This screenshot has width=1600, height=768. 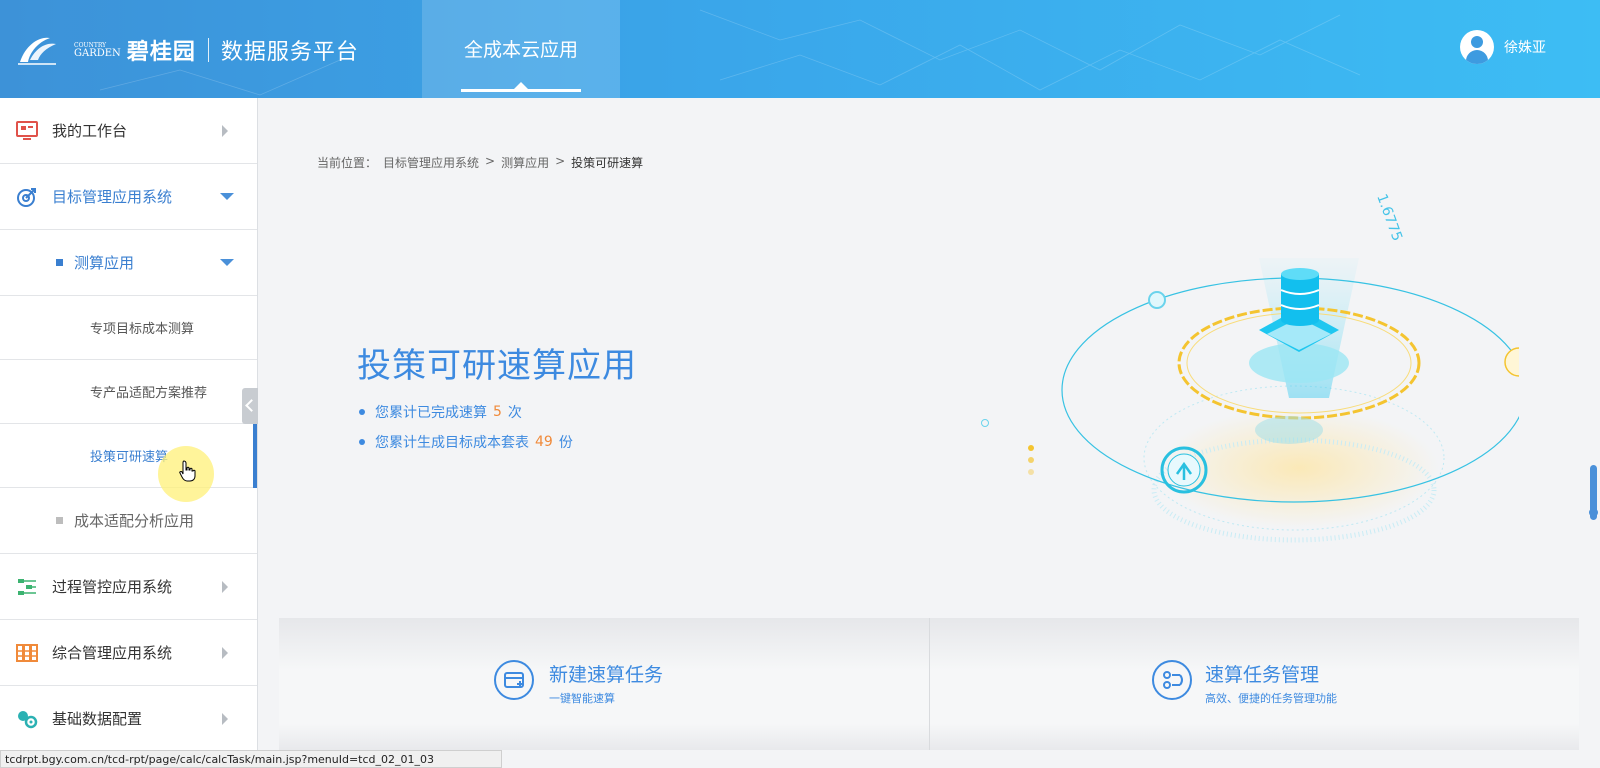 I want to click on breadcrumb-link: 测算应用, so click(x=525, y=162).